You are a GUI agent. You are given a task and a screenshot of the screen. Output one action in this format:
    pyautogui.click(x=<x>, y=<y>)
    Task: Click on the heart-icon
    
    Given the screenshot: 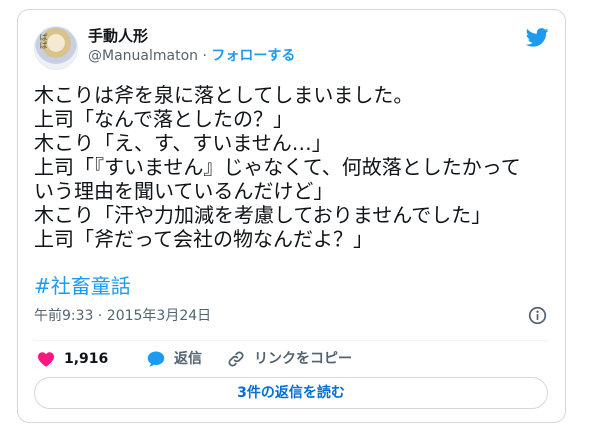 What is the action you would take?
    pyautogui.click(x=46, y=359)
    